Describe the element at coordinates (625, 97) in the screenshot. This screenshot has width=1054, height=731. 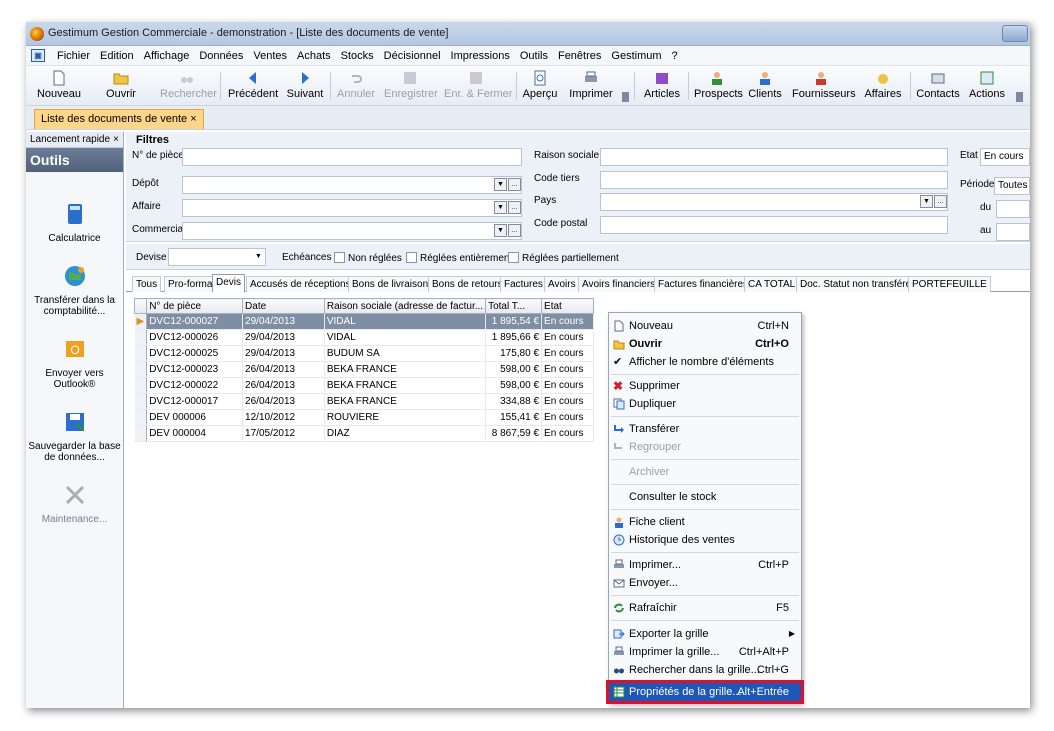
I see `toolbar-grip` at that location.